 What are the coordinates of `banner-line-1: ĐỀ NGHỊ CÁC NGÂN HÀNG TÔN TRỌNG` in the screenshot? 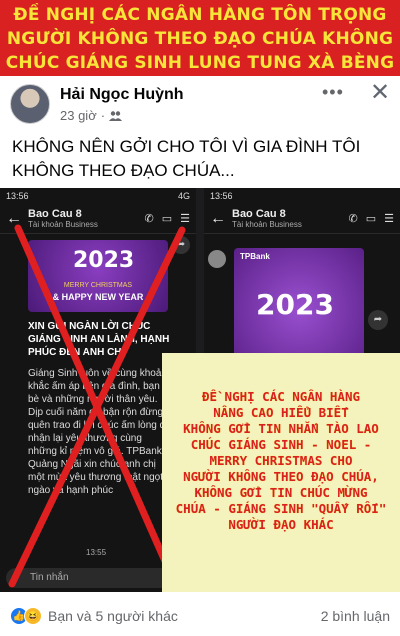 It's located at (200, 15).